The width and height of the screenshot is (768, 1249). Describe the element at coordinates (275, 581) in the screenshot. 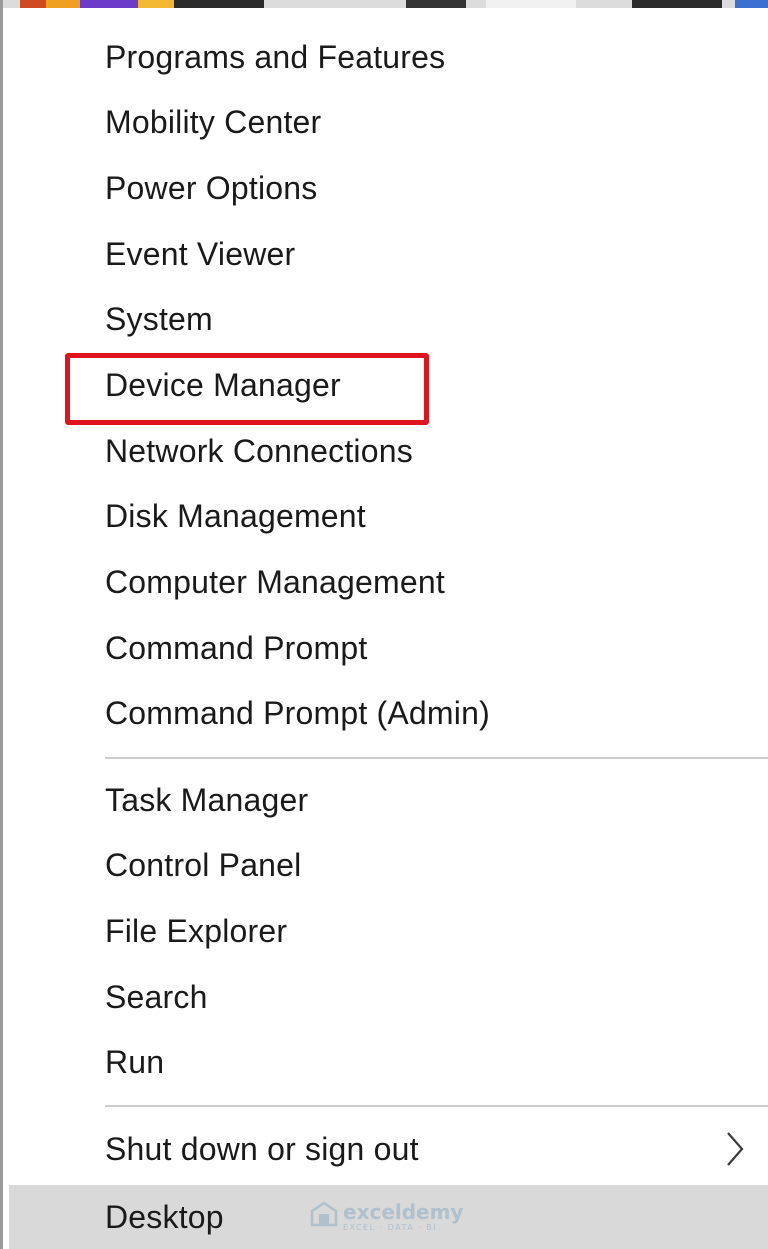

I see `menu-item-label: Computer Management` at that location.